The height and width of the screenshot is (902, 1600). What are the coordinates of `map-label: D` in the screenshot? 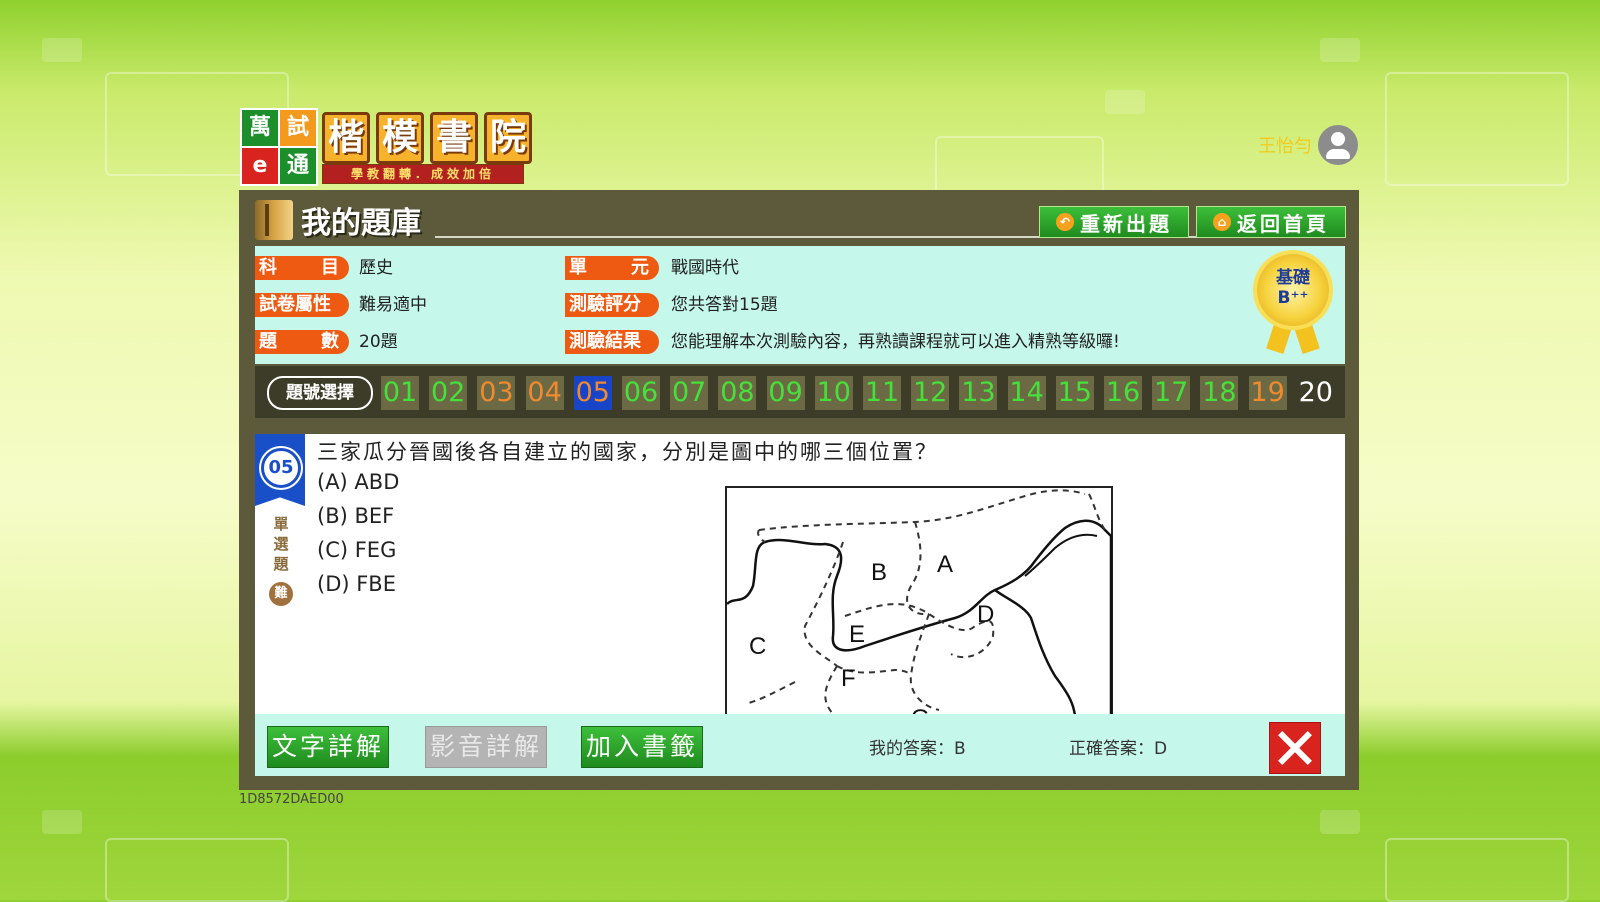 It's located at (985, 614).